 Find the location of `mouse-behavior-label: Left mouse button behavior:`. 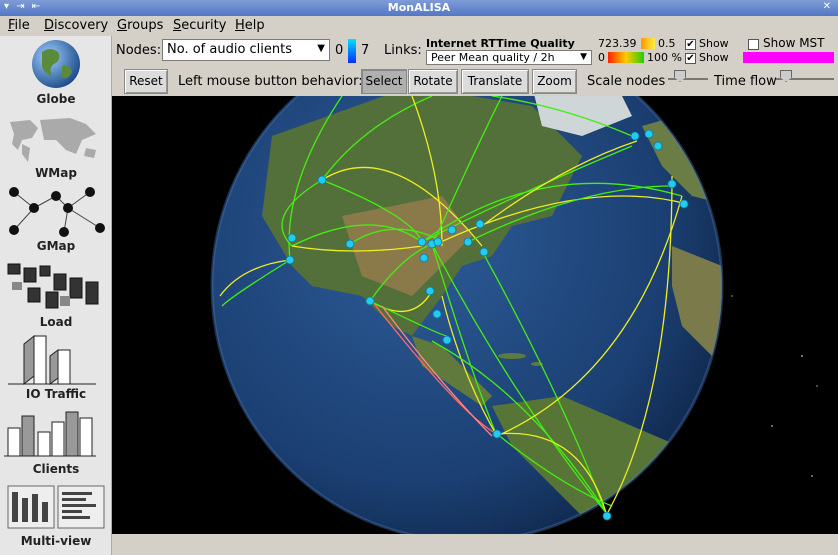

mouse-behavior-label: Left mouse button behavior: is located at coordinates (270, 81).